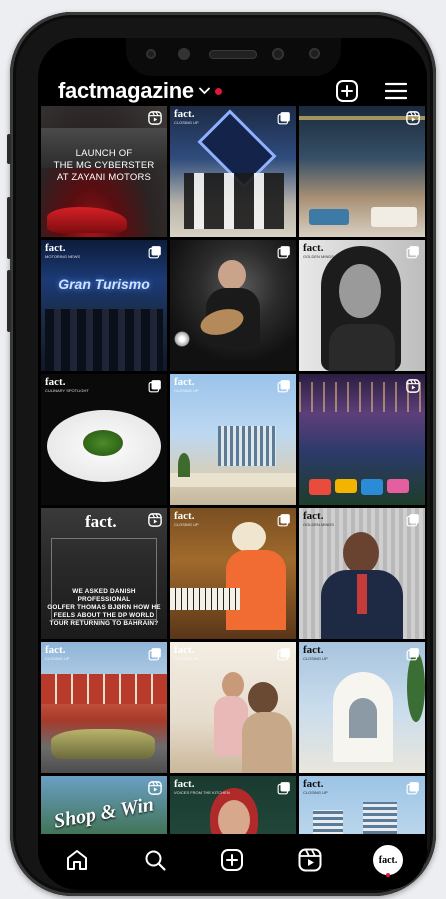 The height and width of the screenshot is (899, 446). What do you see at coordinates (388, 875) in the screenshot?
I see `activity-dot` at bounding box center [388, 875].